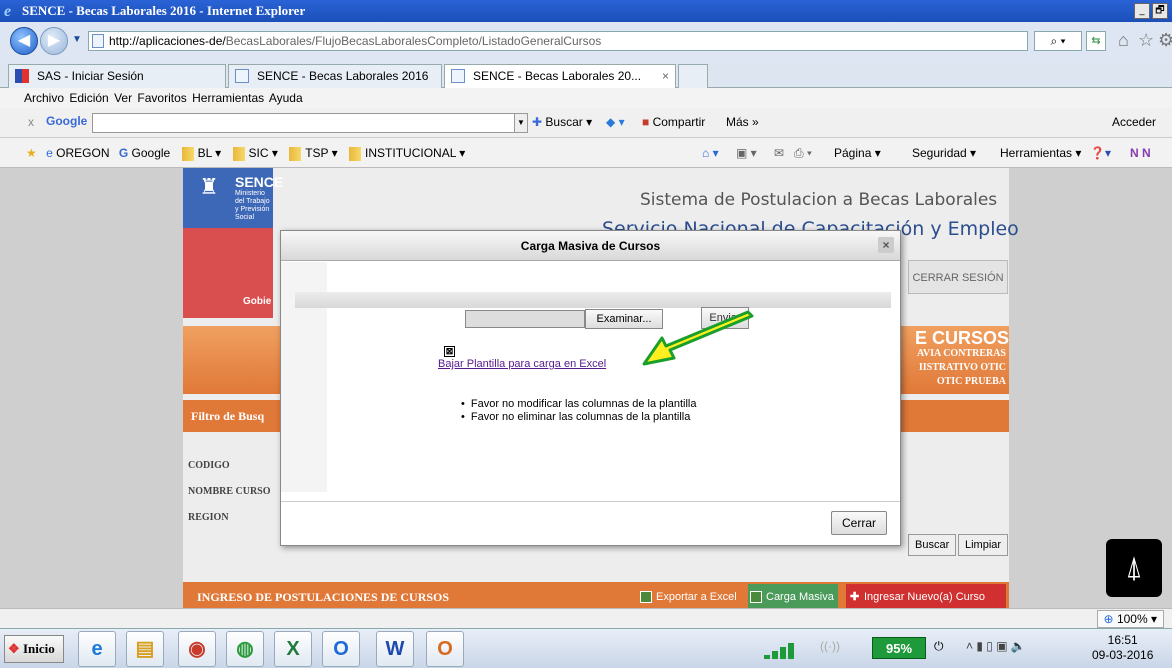 Image resolution: width=1172 pixels, height=668 pixels. Describe the element at coordinates (857, 153) in the screenshot. I see `menu-pagina: Página ▾` at that location.